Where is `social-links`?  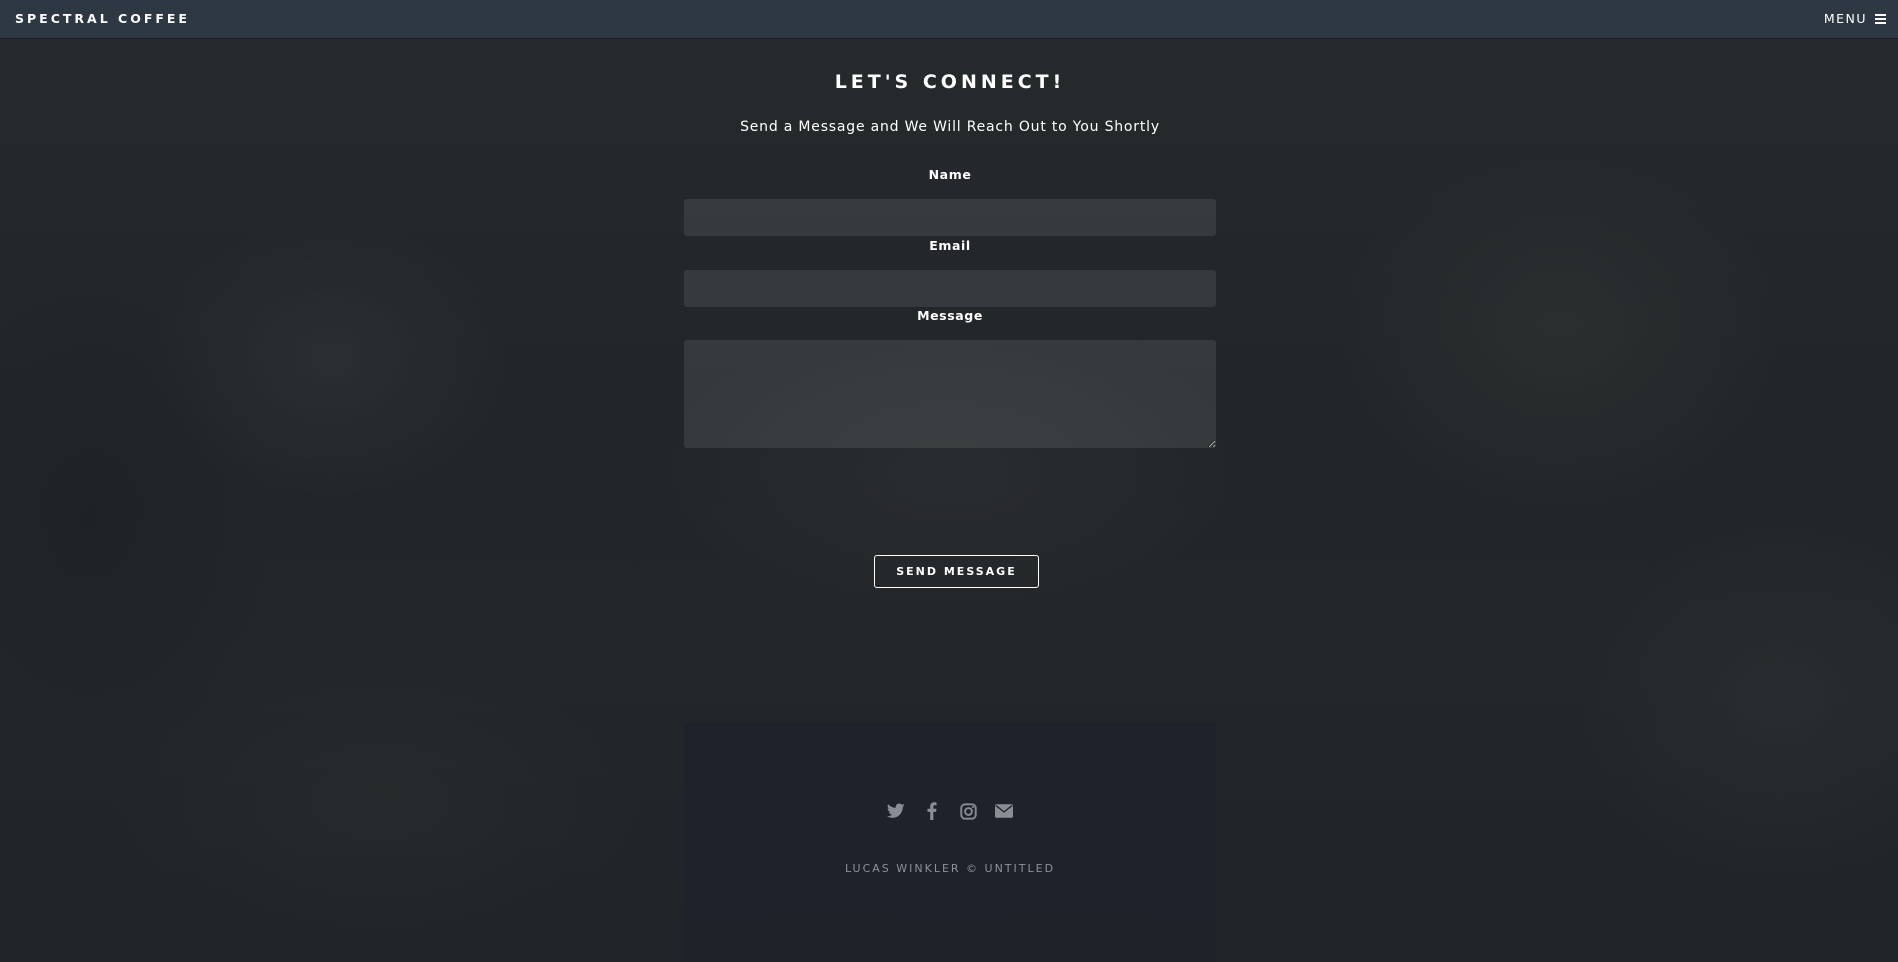
social-links is located at coordinates (950, 811).